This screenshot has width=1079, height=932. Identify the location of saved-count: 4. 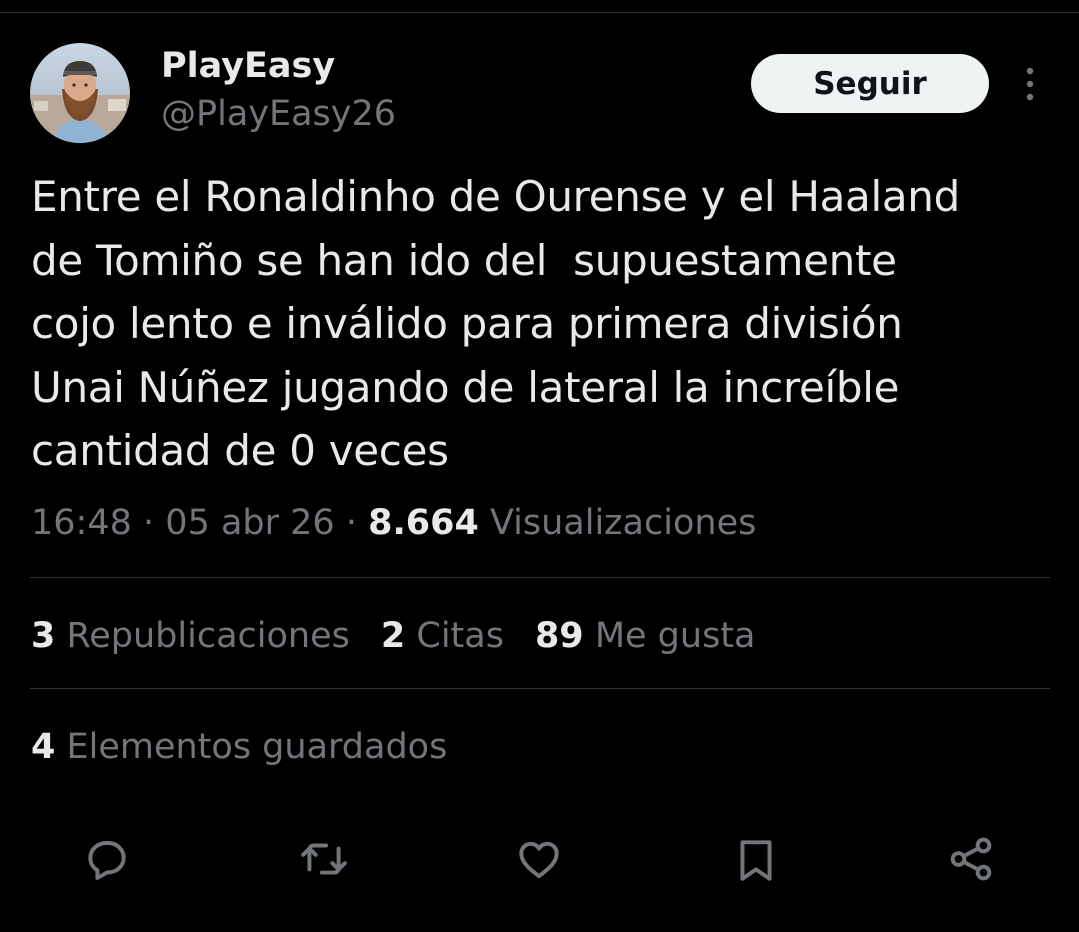
(43, 747).